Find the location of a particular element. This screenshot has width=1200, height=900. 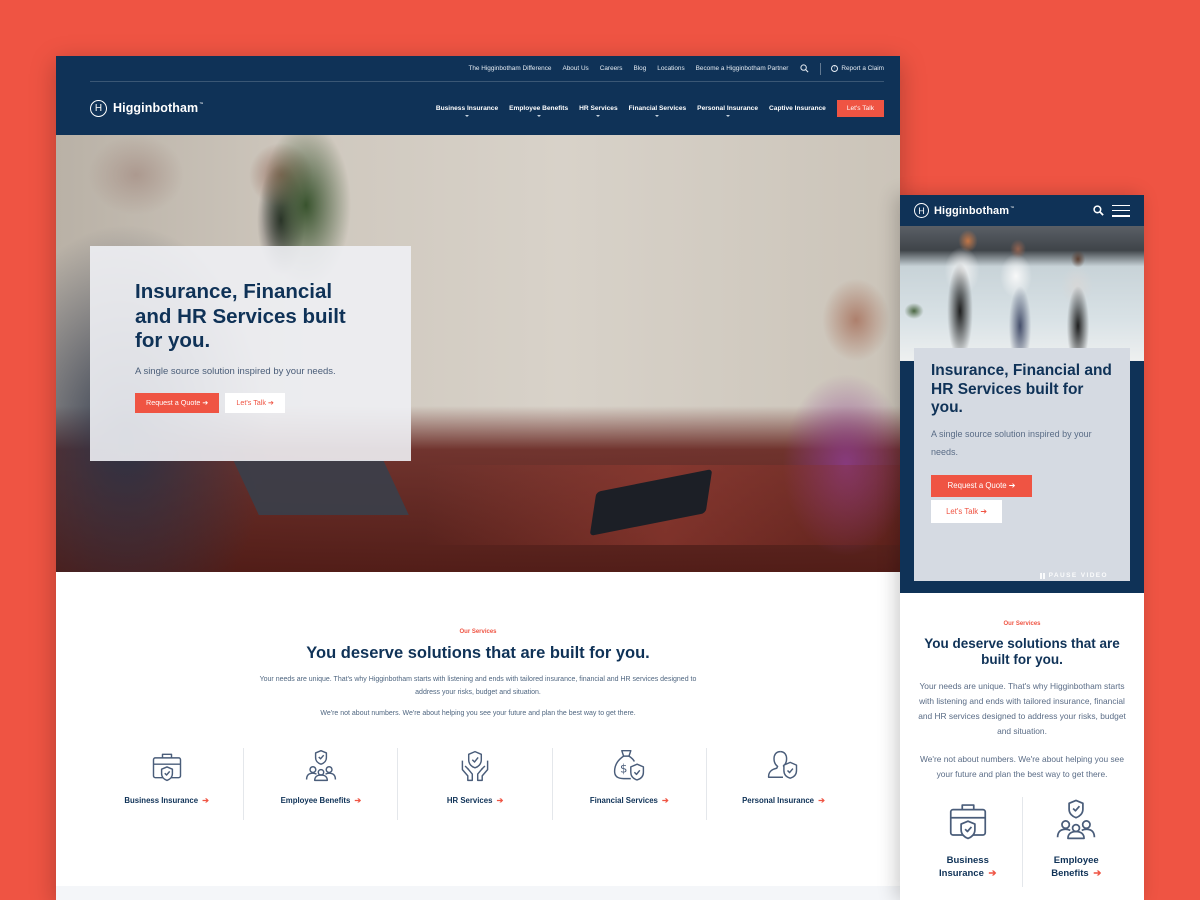

utility-link-locations: Locations is located at coordinates (670, 68).